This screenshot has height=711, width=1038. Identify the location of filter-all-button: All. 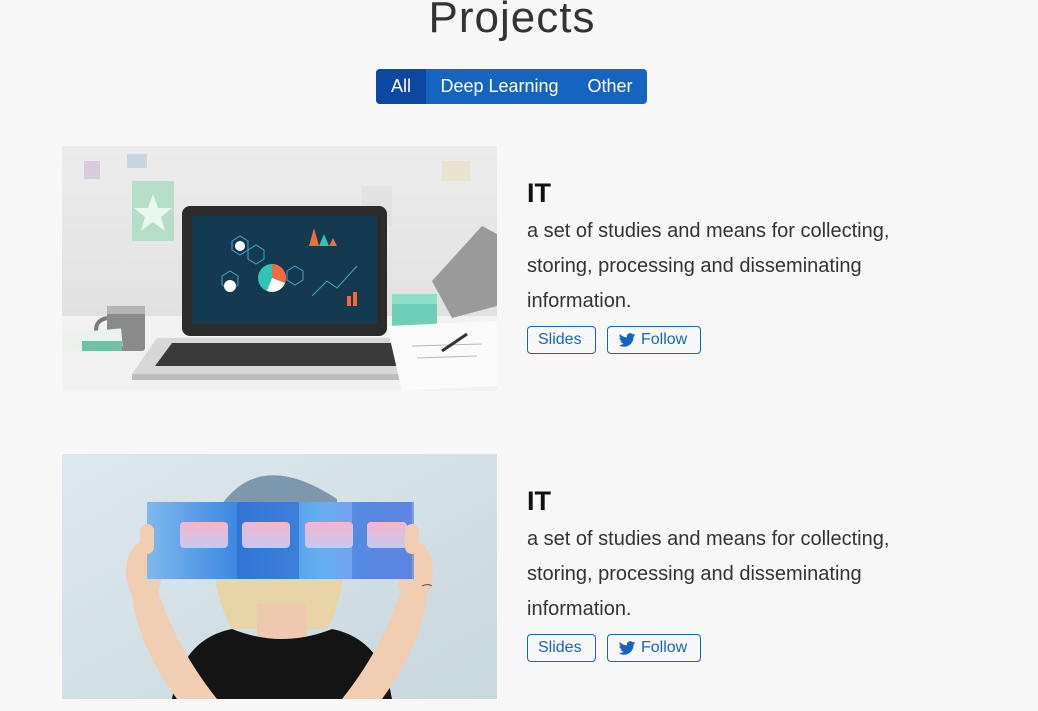
(401, 86).